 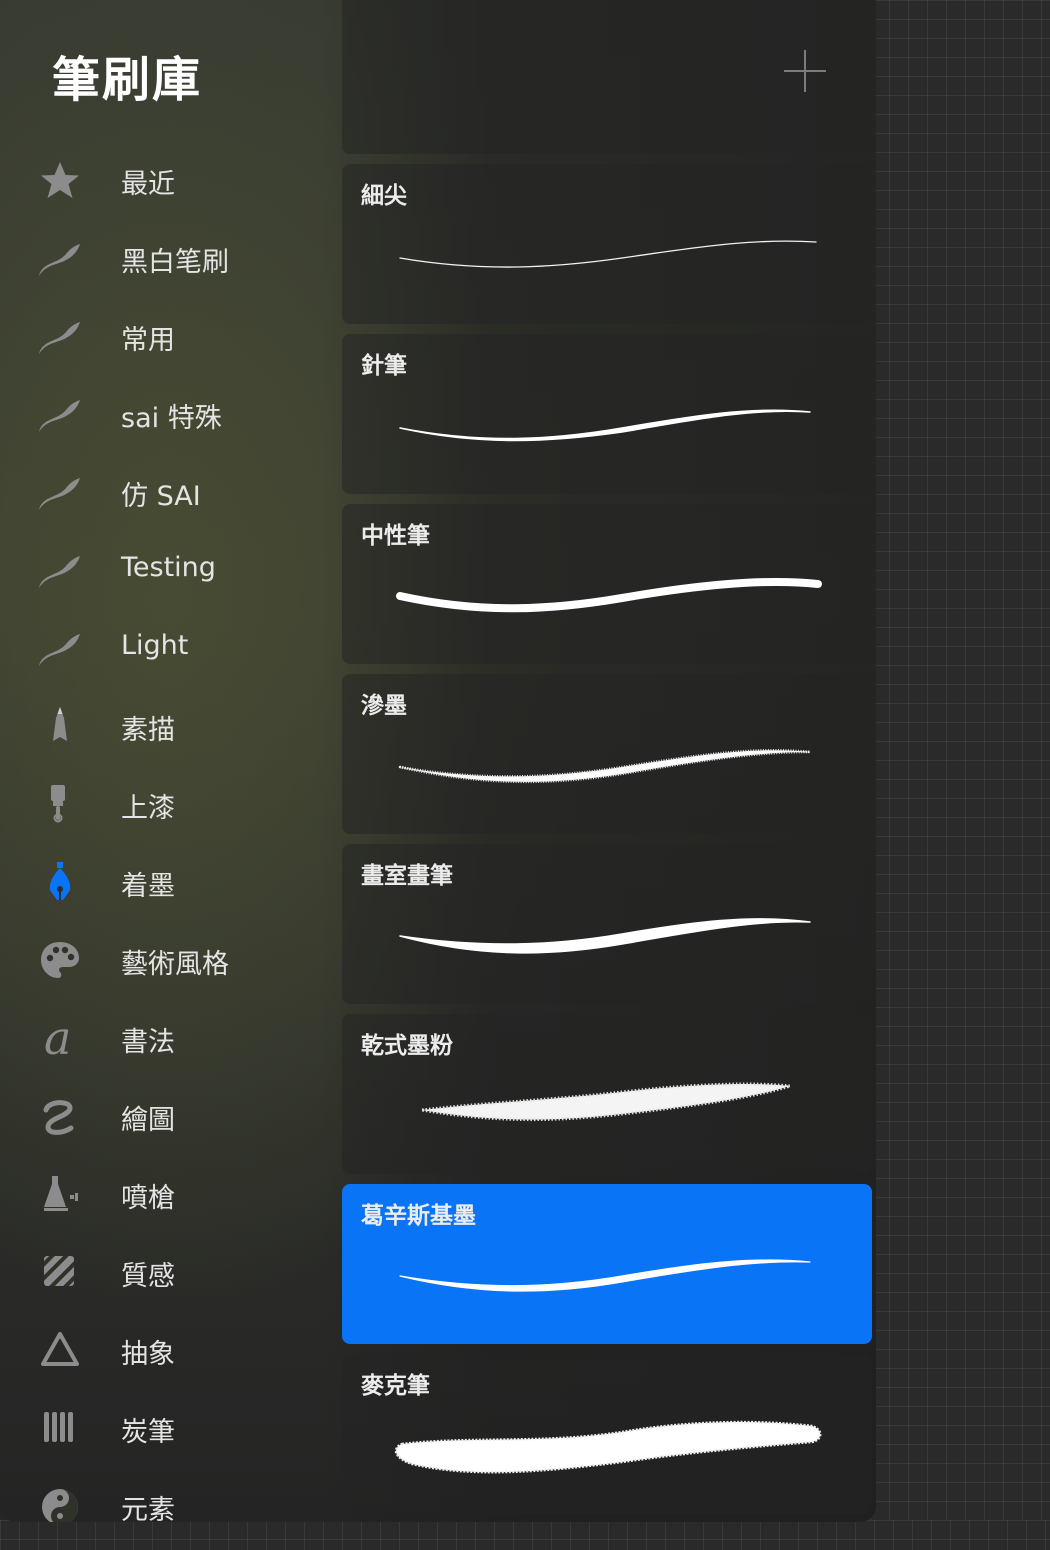 What do you see at coordinates (60, 1273) in the screenshot?
I see `texture-hatch-icon` at bounding box center [60, 1273].